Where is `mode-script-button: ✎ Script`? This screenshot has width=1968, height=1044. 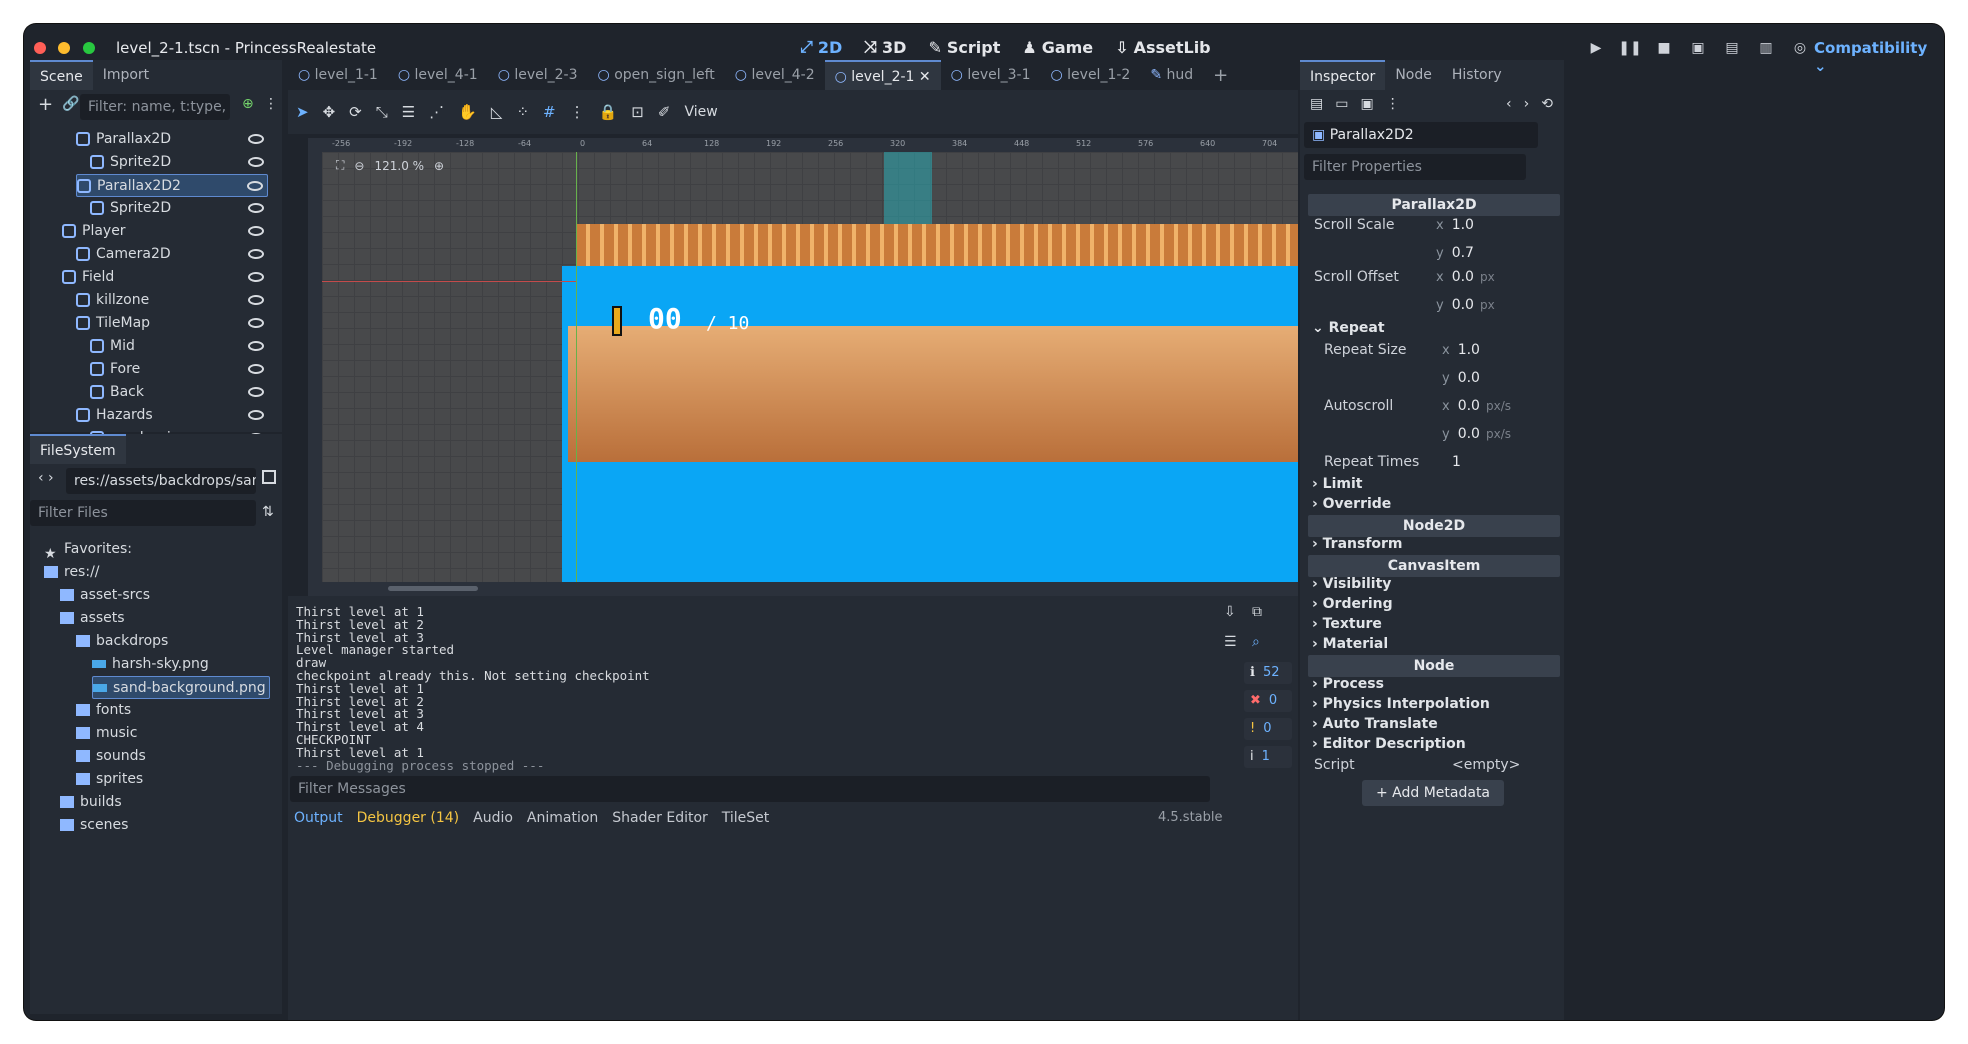
mode-script-button: ✎ Script is located at coordinates (964, 47).